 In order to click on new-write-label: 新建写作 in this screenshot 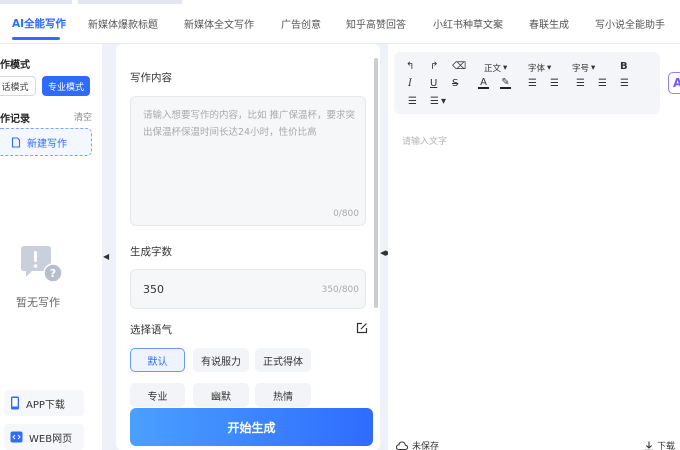, I will do `click(47, 144)`.